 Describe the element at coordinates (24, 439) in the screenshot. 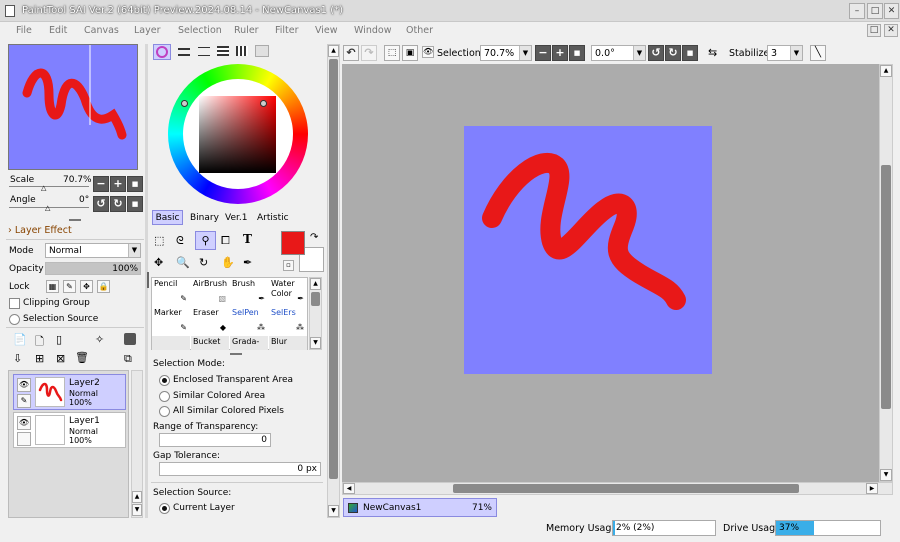

I see `layer-lock-slot` at that location.